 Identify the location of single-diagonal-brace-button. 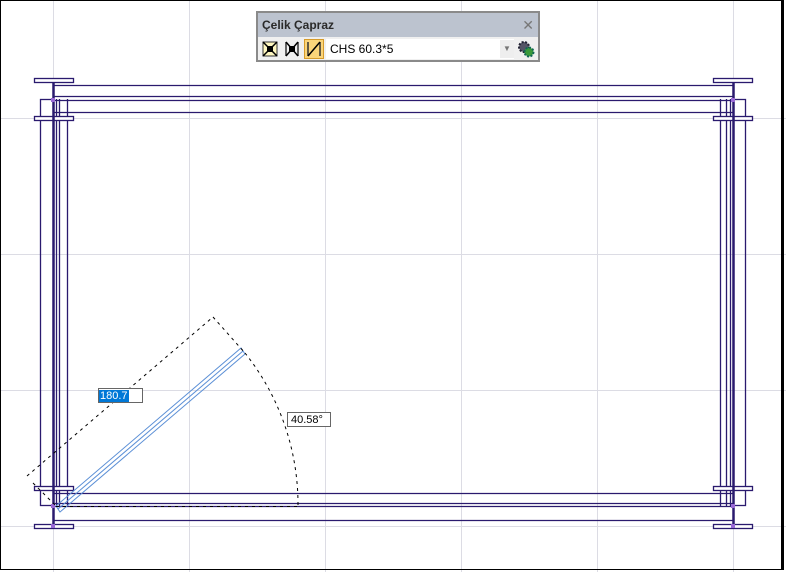
(314, 48).